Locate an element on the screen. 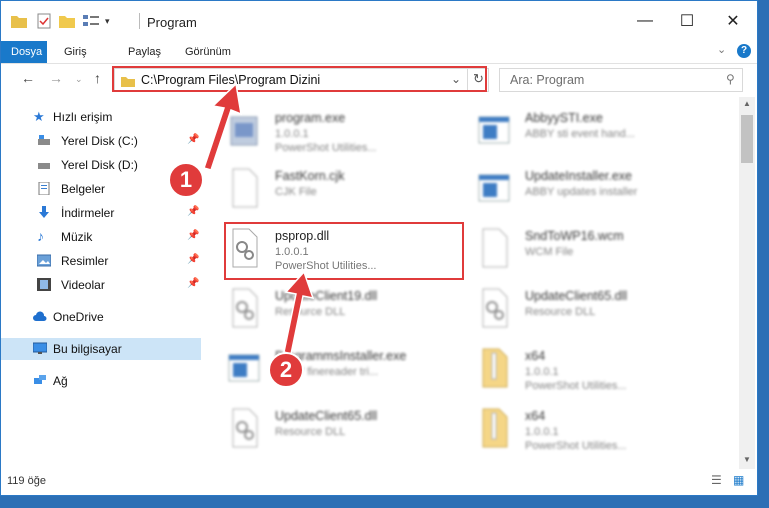  customize-qa-dropdown-icon: ▾ is located at coordinates (107, 21).